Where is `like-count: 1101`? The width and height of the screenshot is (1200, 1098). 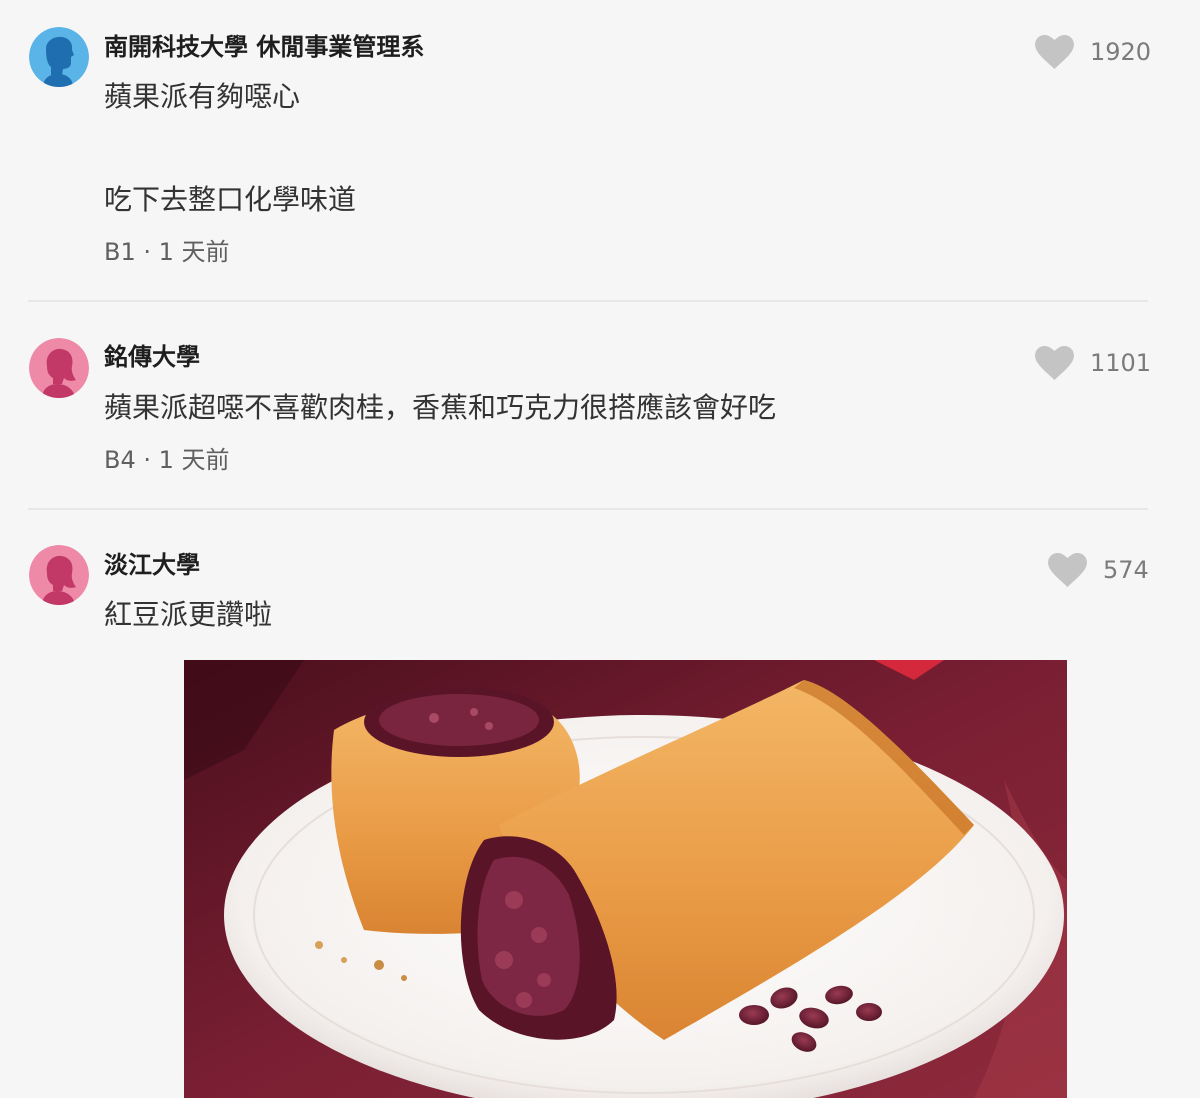 like-count: 1101 is located at coordinates (1121, 363).